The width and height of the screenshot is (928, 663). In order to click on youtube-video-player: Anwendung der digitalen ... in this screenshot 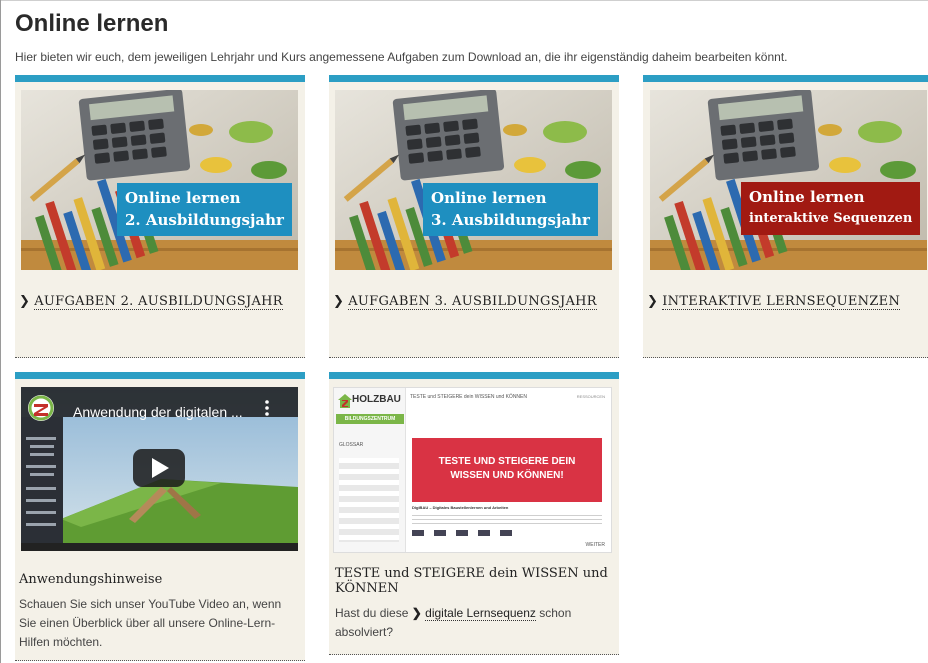, I will do `click(159, 469)`.